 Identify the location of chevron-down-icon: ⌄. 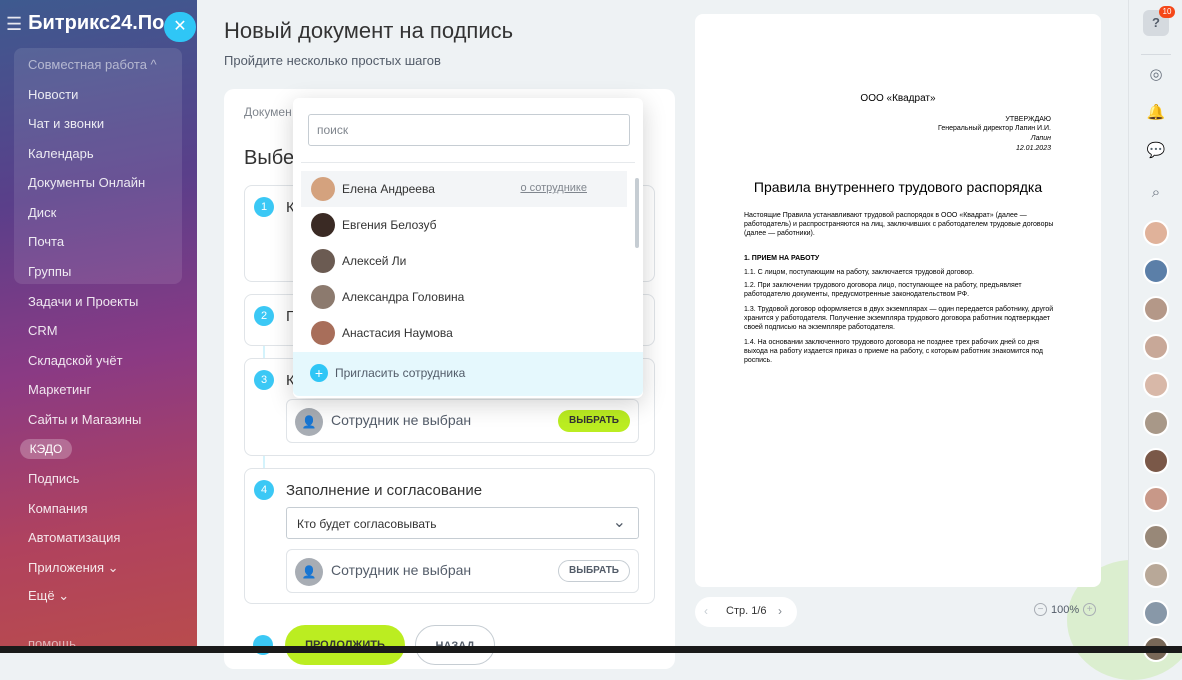
(619, 522).